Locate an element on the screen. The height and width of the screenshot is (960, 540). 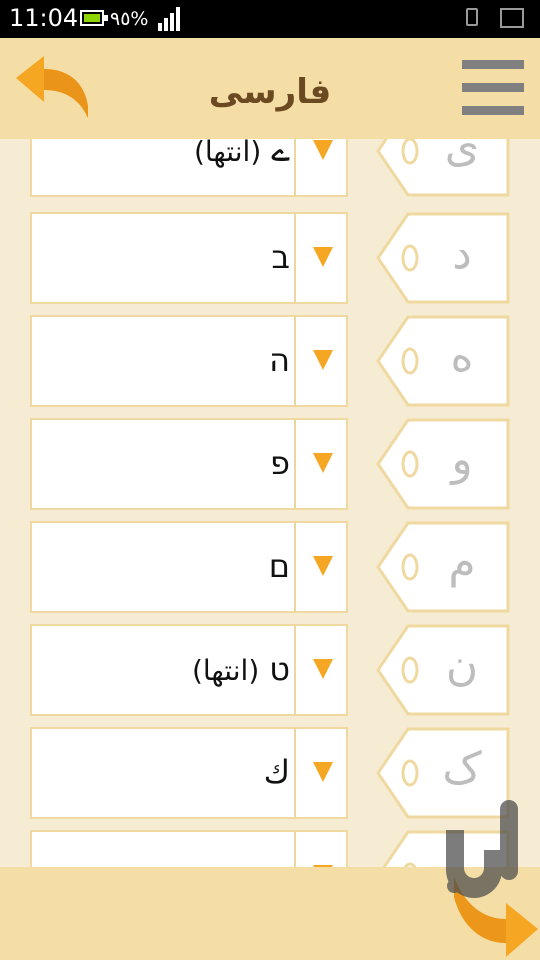
letter-label: م is located at coordinates (462, 562).